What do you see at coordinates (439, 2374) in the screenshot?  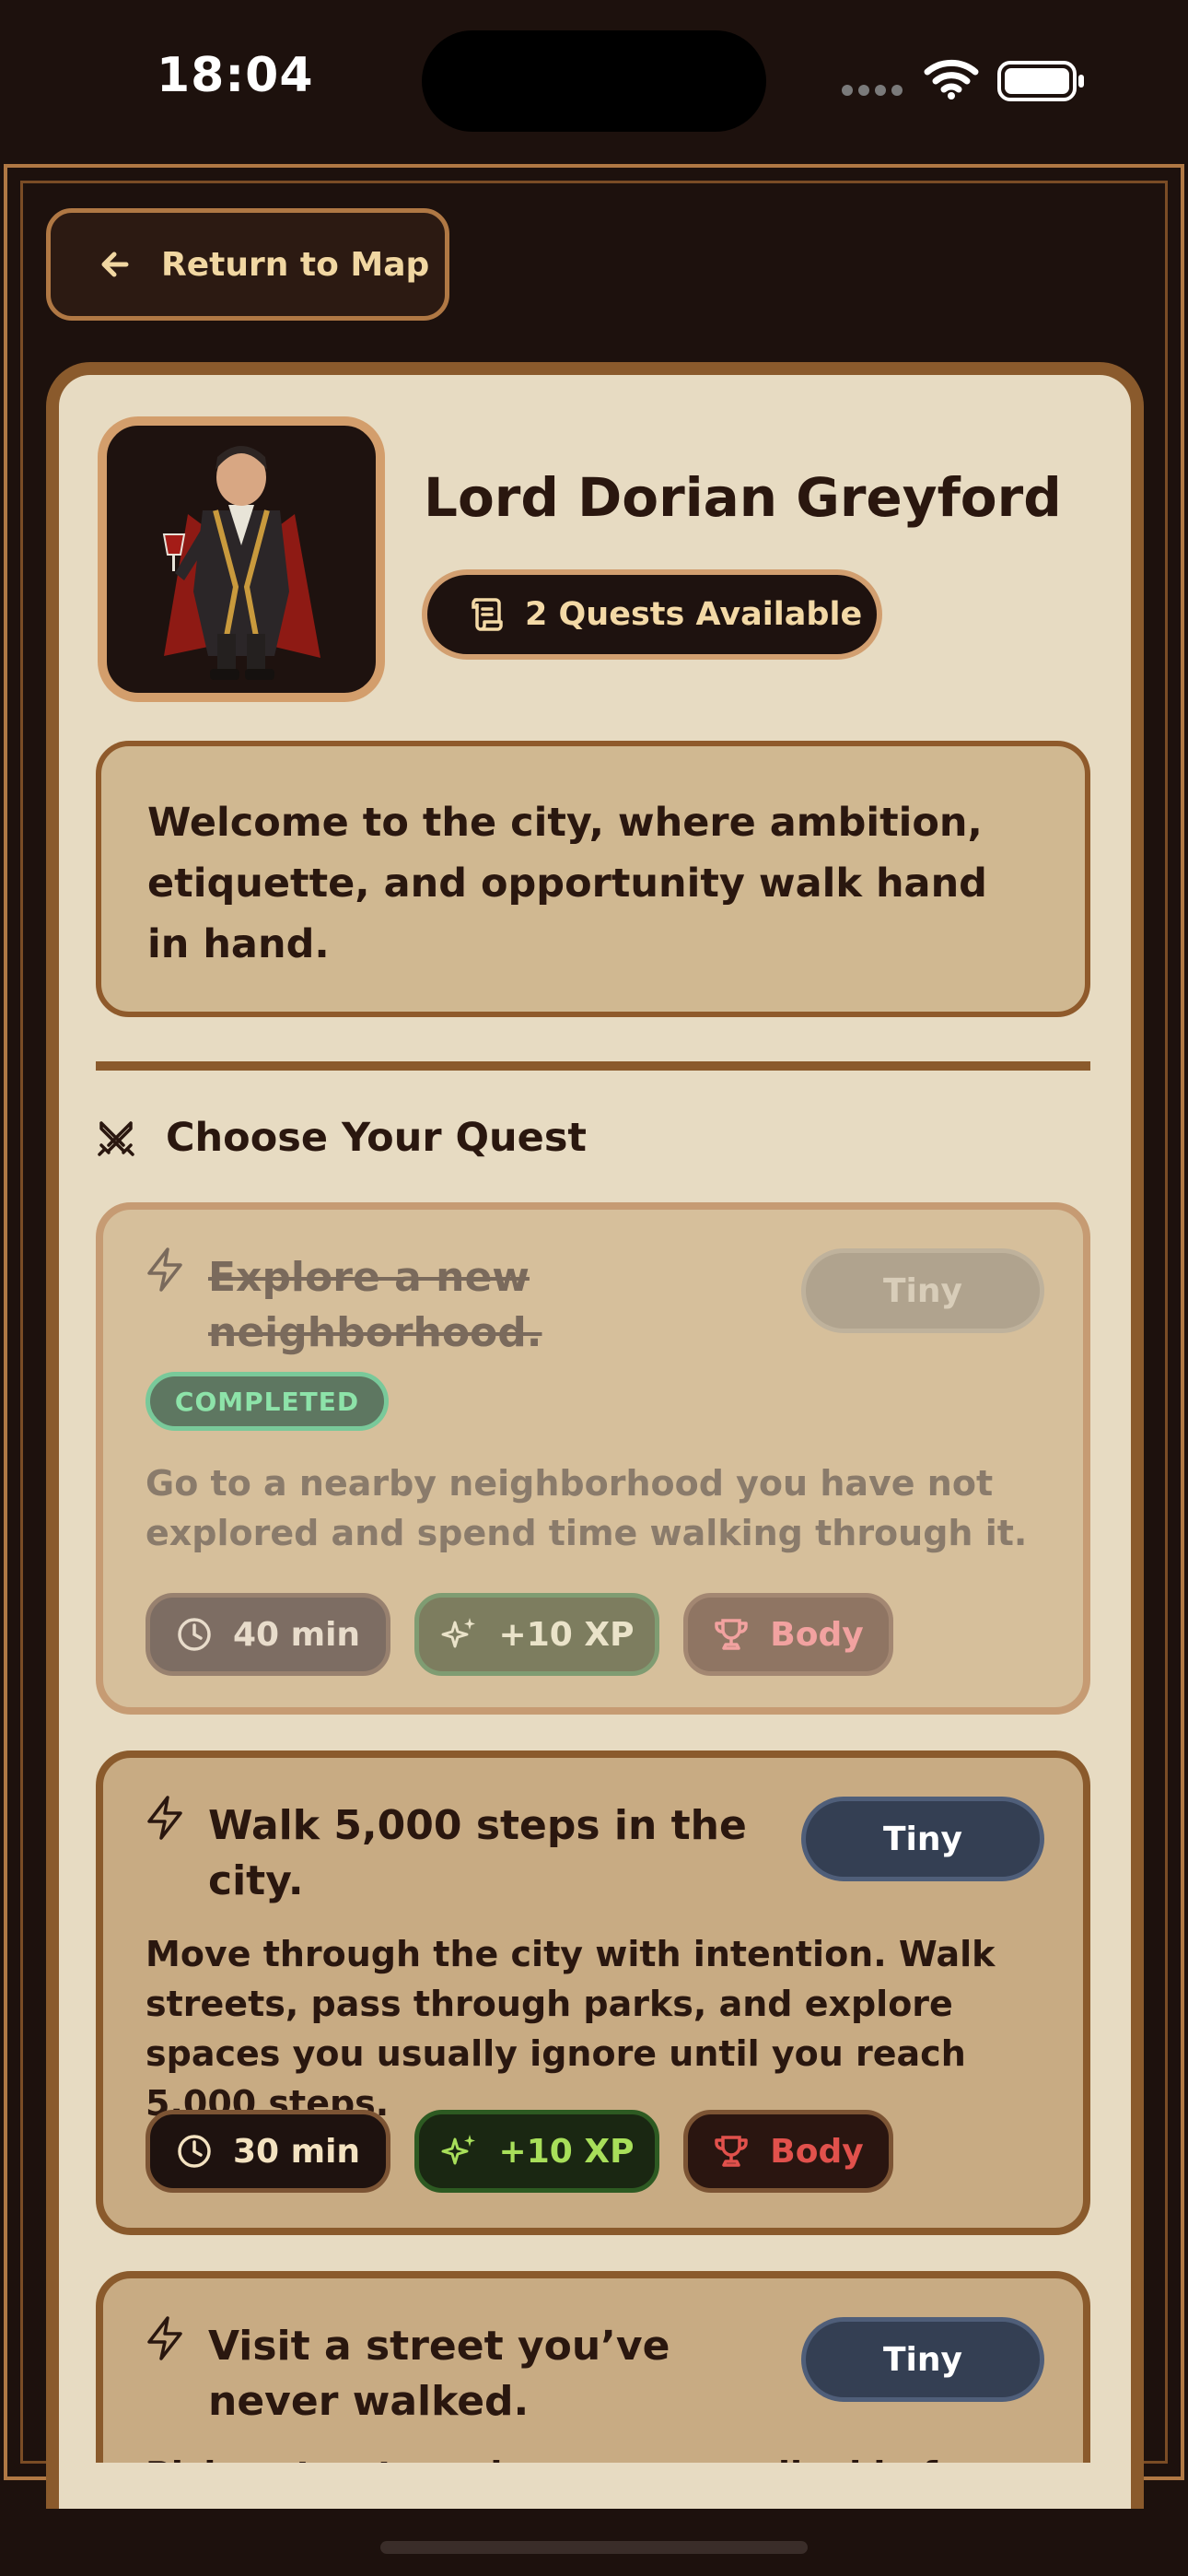 I see `quest-title: Visit a street you’ve never walked.` at bounding box center [439, 2374].